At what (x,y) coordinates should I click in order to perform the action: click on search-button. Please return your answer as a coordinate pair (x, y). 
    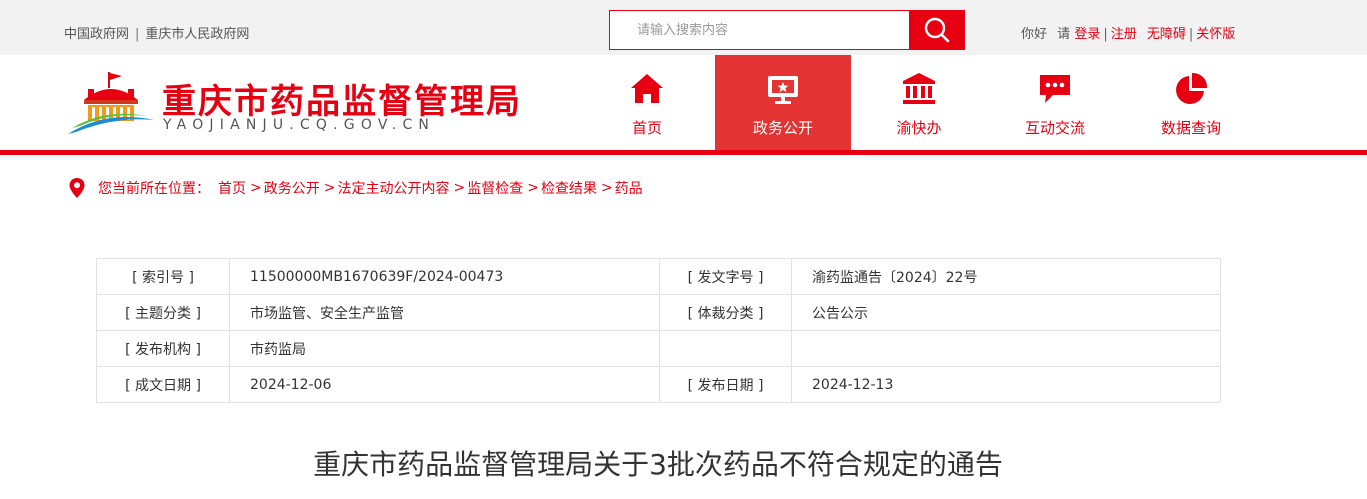
    Looking at the image, I should click on (936, 30).